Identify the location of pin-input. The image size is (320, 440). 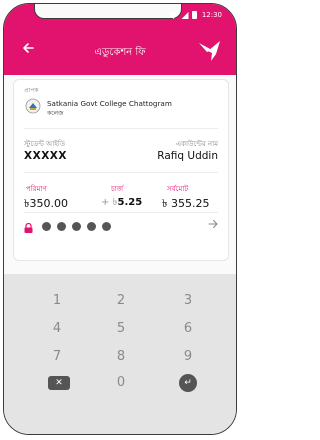
(121, 226).